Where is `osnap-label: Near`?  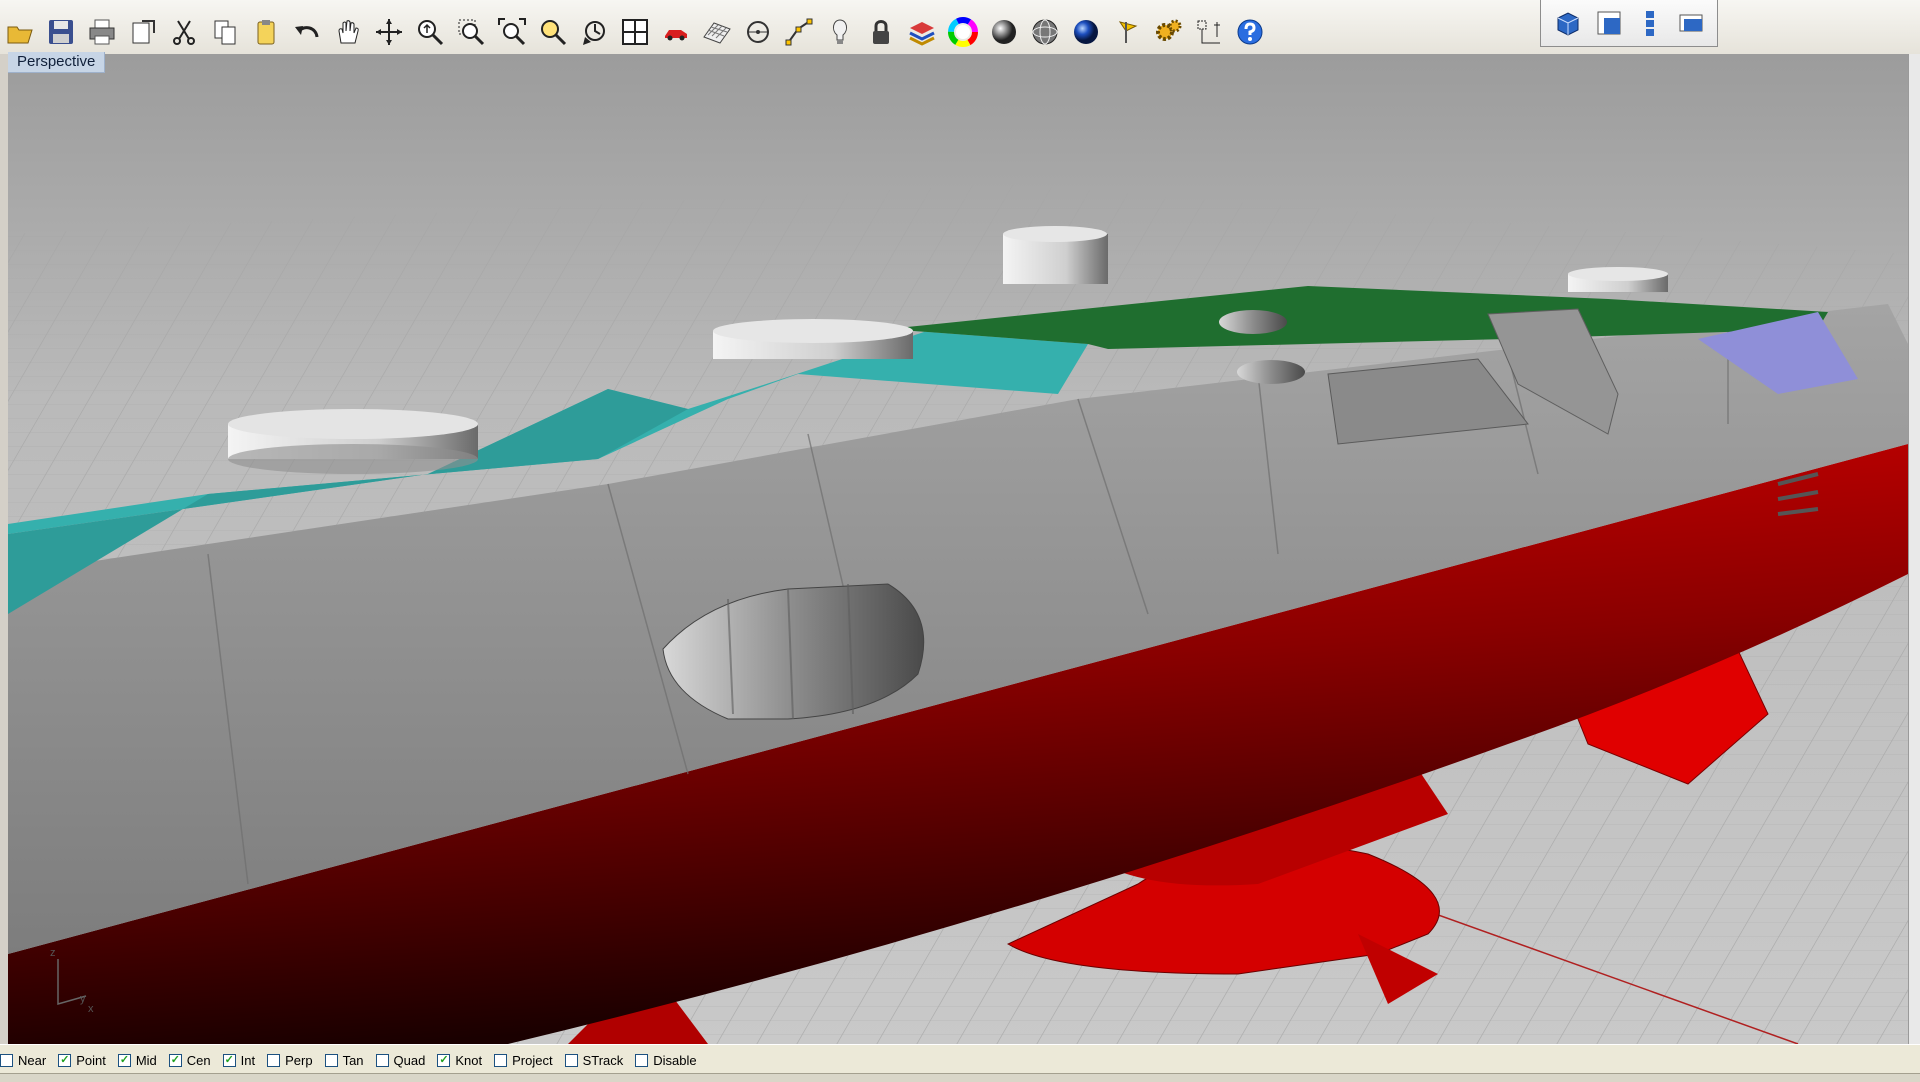 osnap-label: Near is located at coordinates (32, 1060).